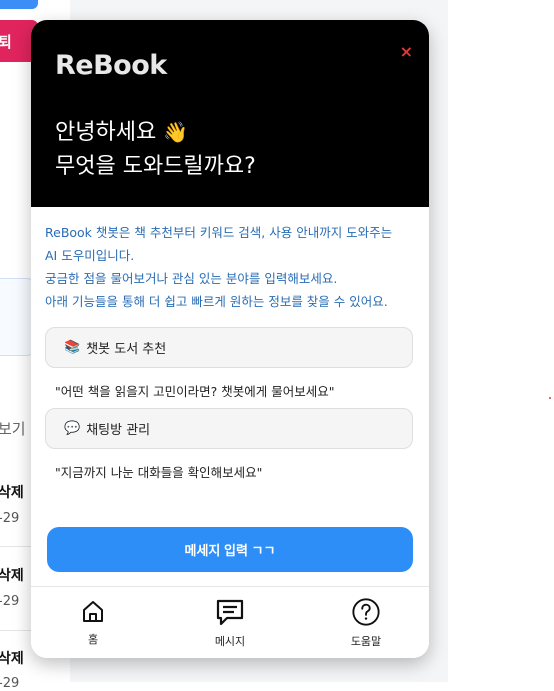 This screenshot has width=554, height=691. What do you see at coordinates (93, 611) in the screenshot?
I see `home-icon` at bounding box center [93, 611].